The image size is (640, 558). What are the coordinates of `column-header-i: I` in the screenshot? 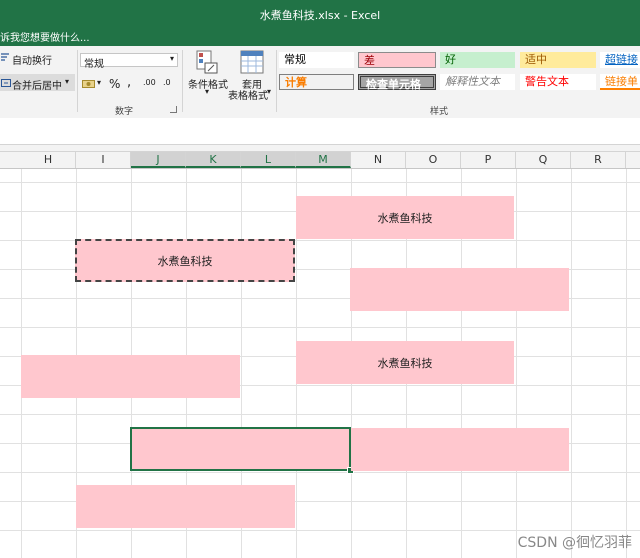 It's located at (103, 160).